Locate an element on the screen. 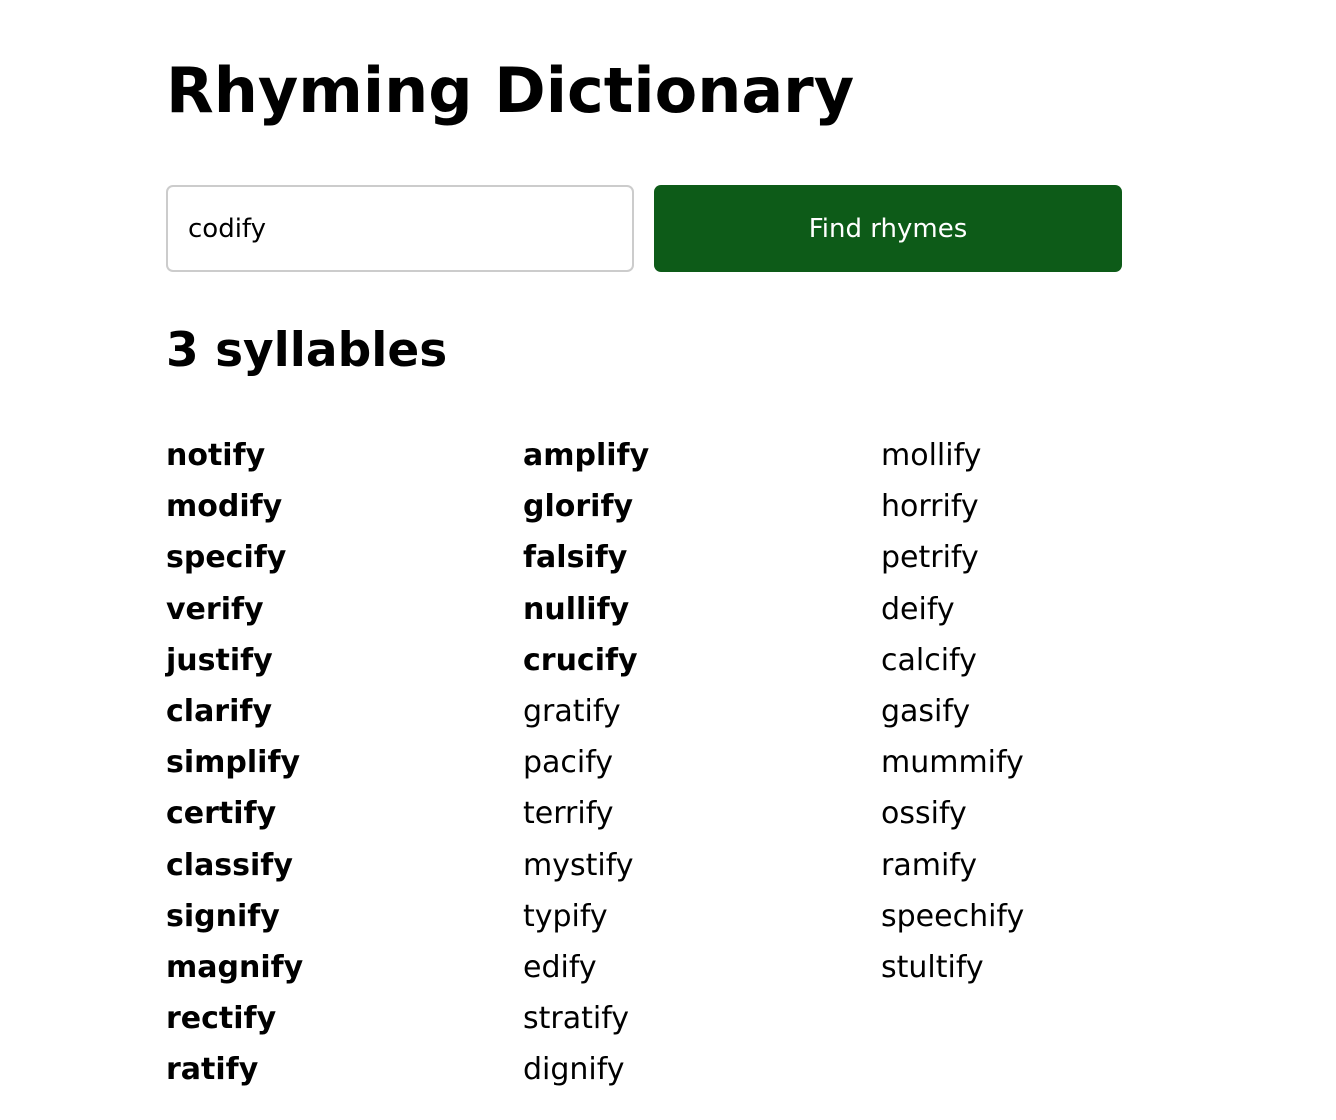  rhyme-word-link: mummify is located at coordinates (952, 762).